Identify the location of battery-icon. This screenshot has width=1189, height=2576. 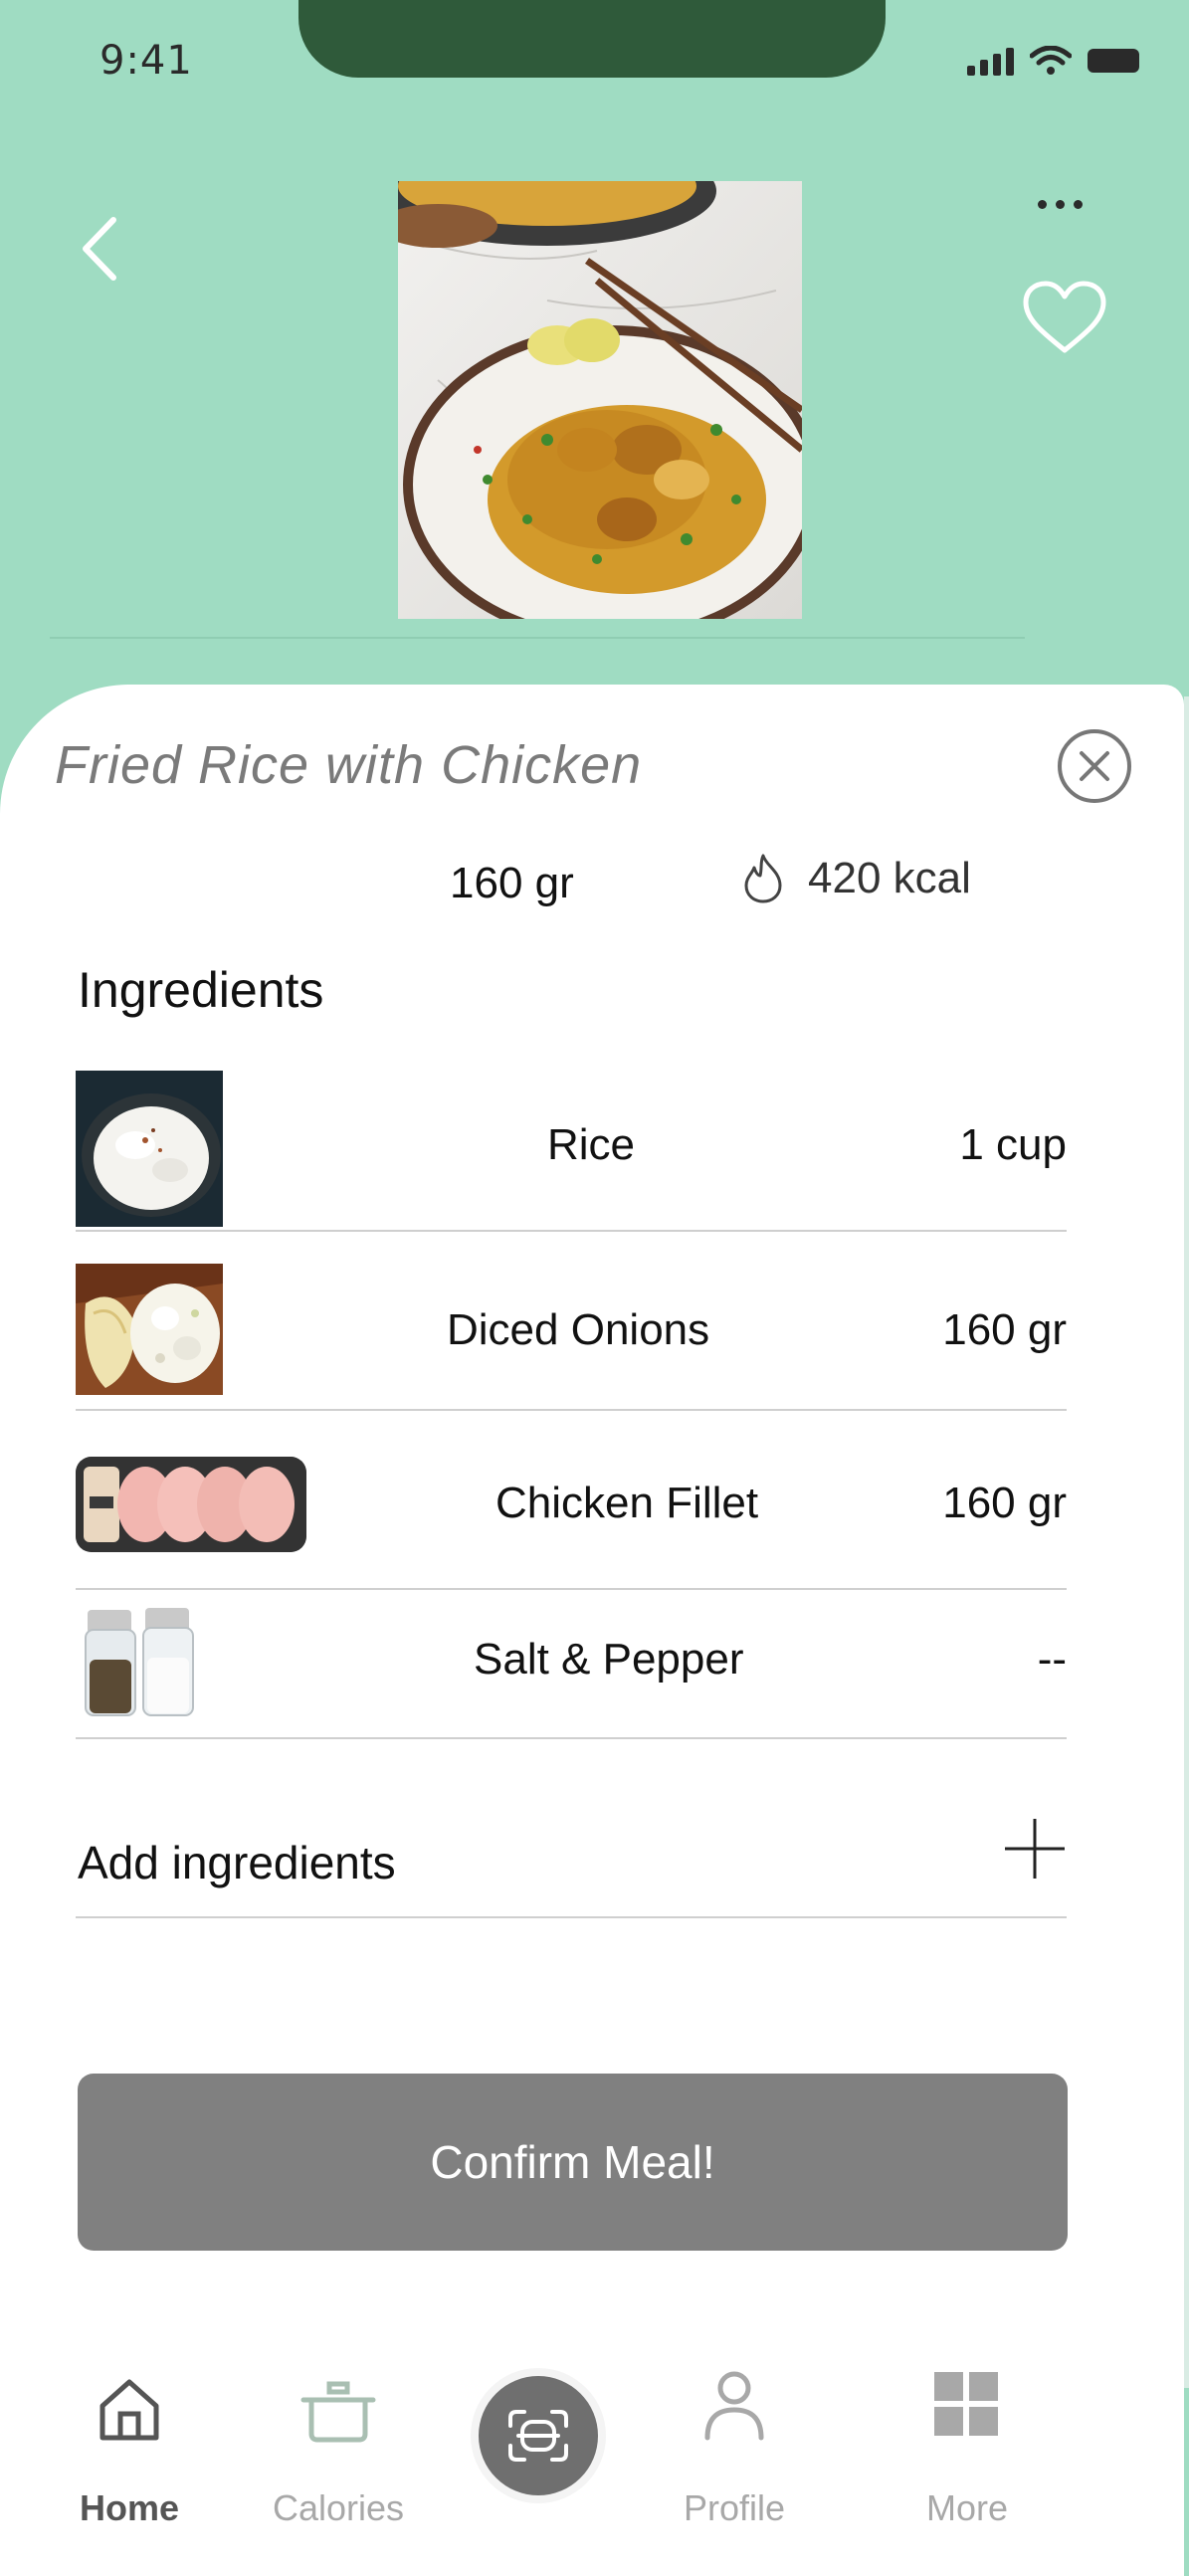
(1113, 61).